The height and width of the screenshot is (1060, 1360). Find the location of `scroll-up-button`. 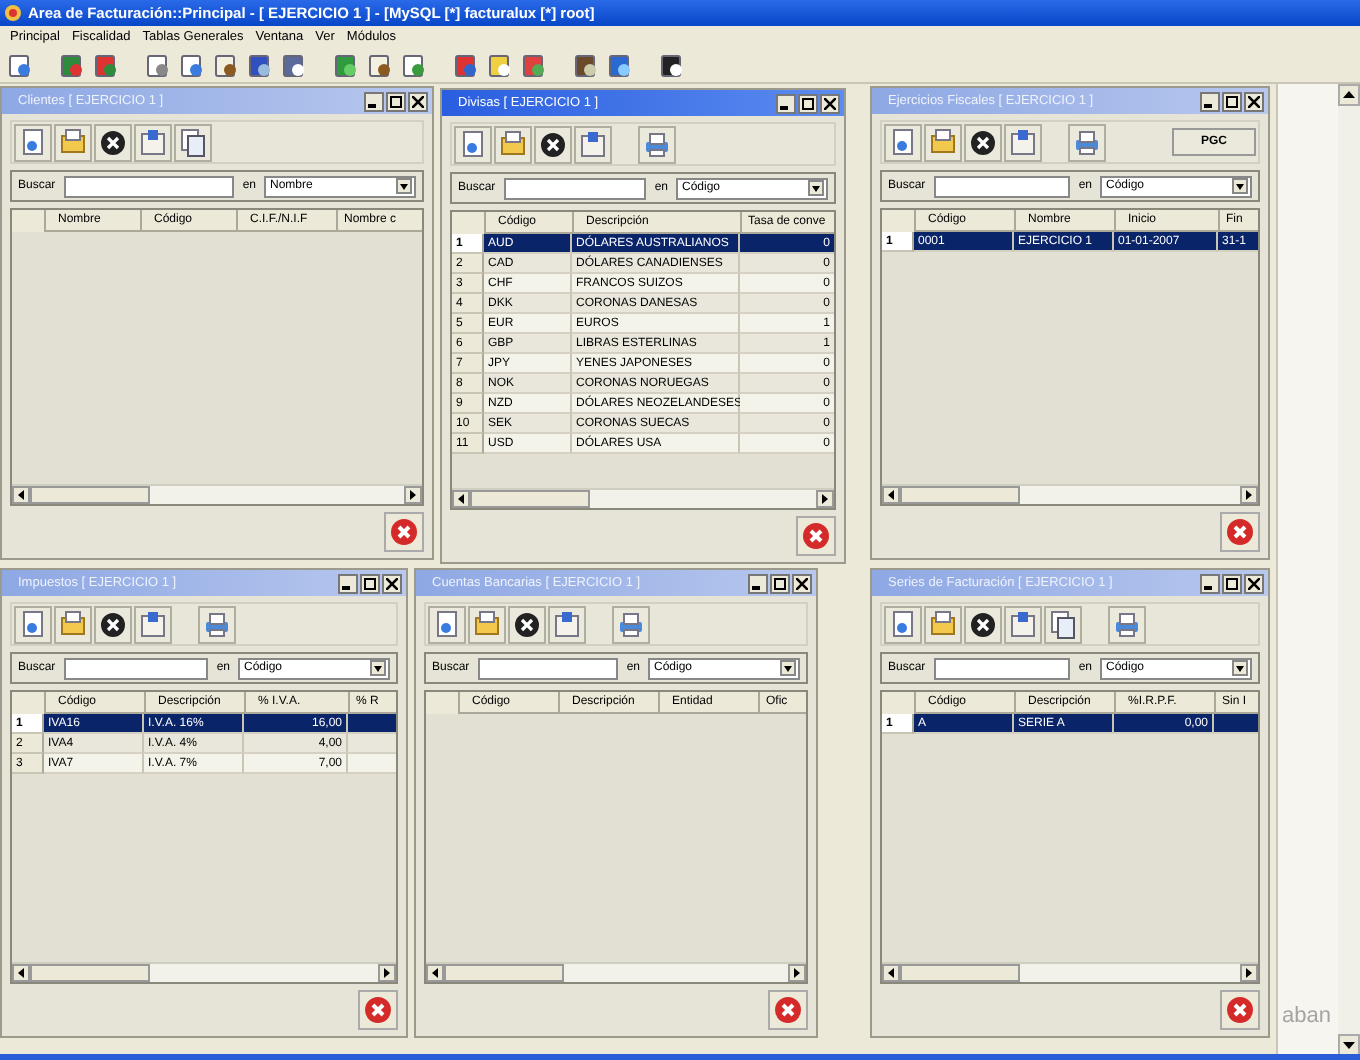

scroll-up-button is located at coordinates (1349, 95).